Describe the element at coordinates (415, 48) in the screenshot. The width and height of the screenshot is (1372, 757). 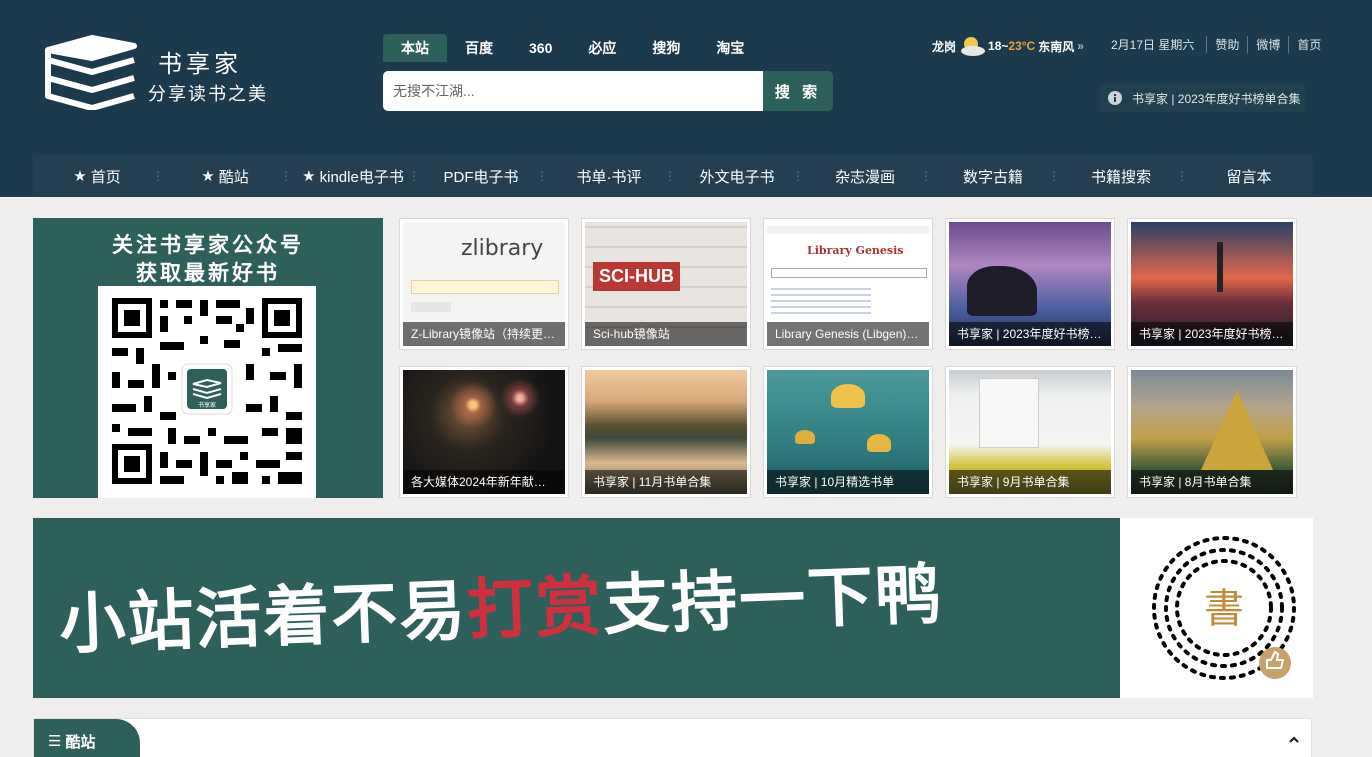
I see `search-tab-site: 本站` at that location.